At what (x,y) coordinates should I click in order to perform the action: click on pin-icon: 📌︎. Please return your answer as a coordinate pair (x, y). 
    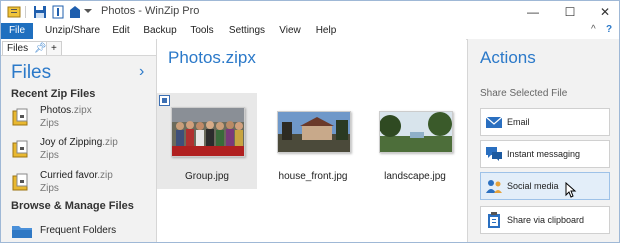
    Looking at the image, I should click on (40, 48).